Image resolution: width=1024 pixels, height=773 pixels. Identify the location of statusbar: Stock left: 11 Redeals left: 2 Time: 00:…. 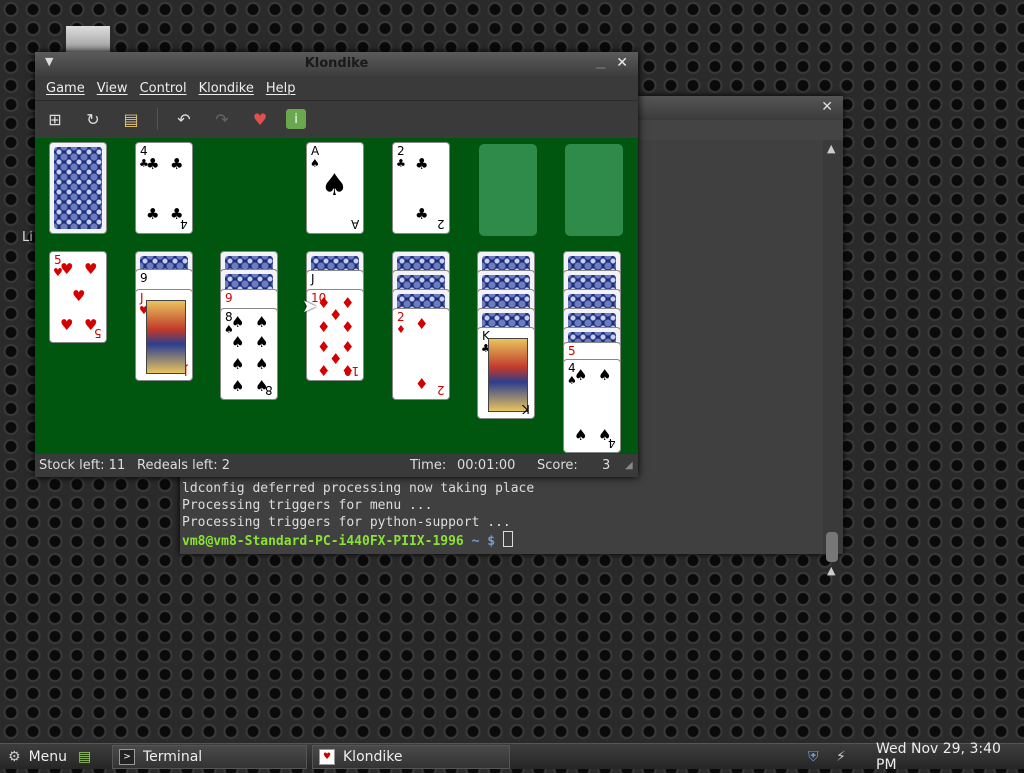
(336, 465).